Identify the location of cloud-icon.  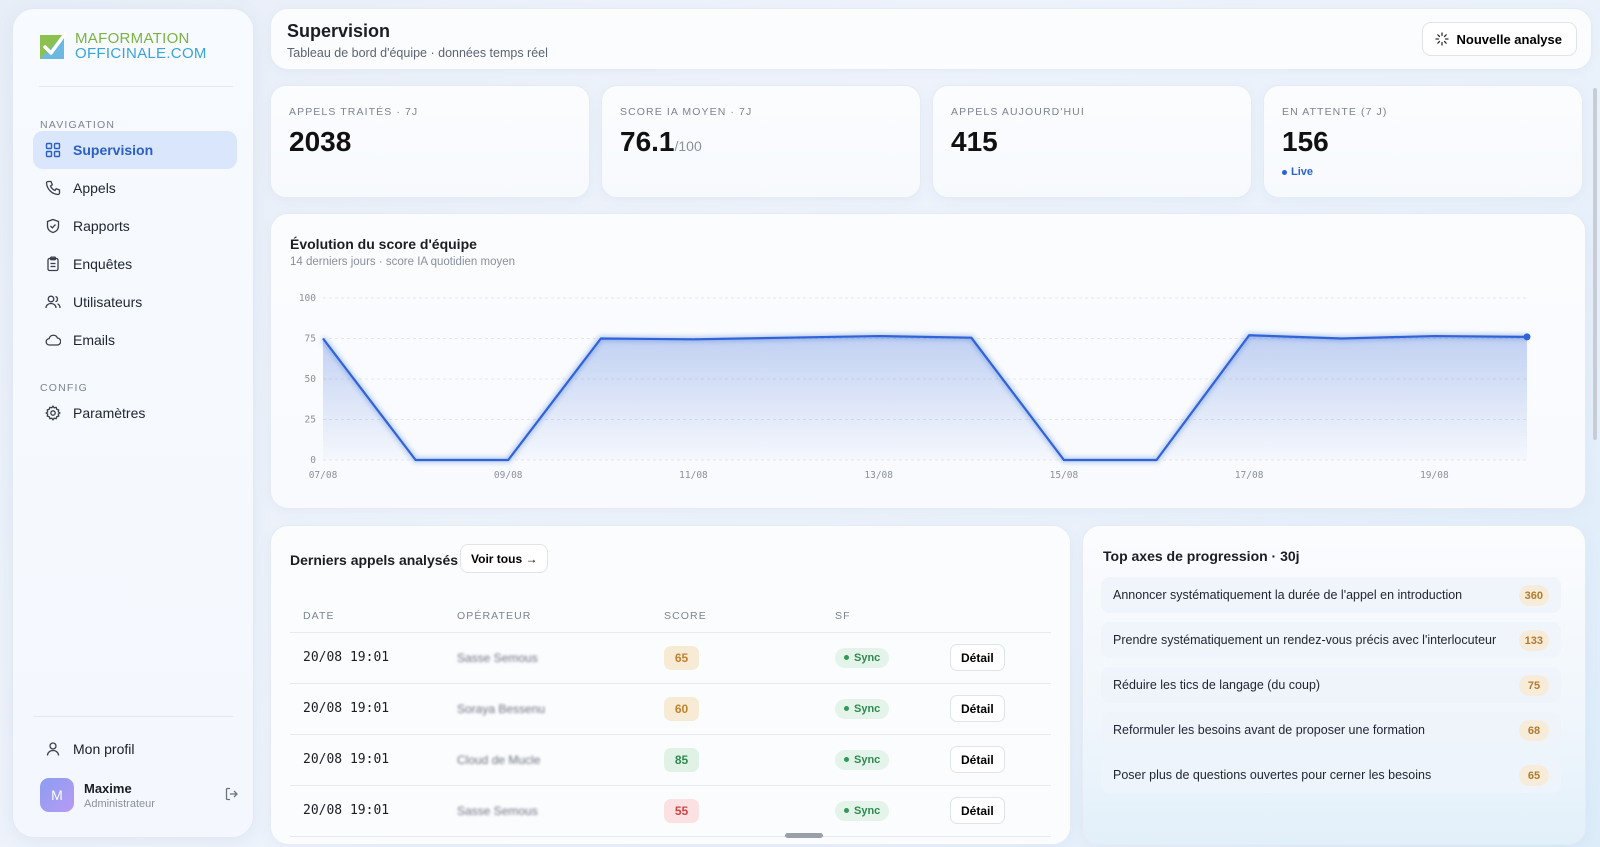
(53, 340).